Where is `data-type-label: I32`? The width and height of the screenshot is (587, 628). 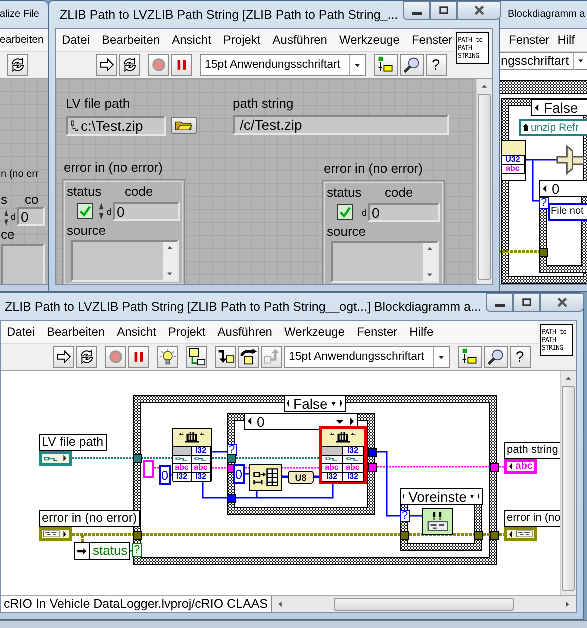 data-type-label: I32 is located at coordinates (182, 477).